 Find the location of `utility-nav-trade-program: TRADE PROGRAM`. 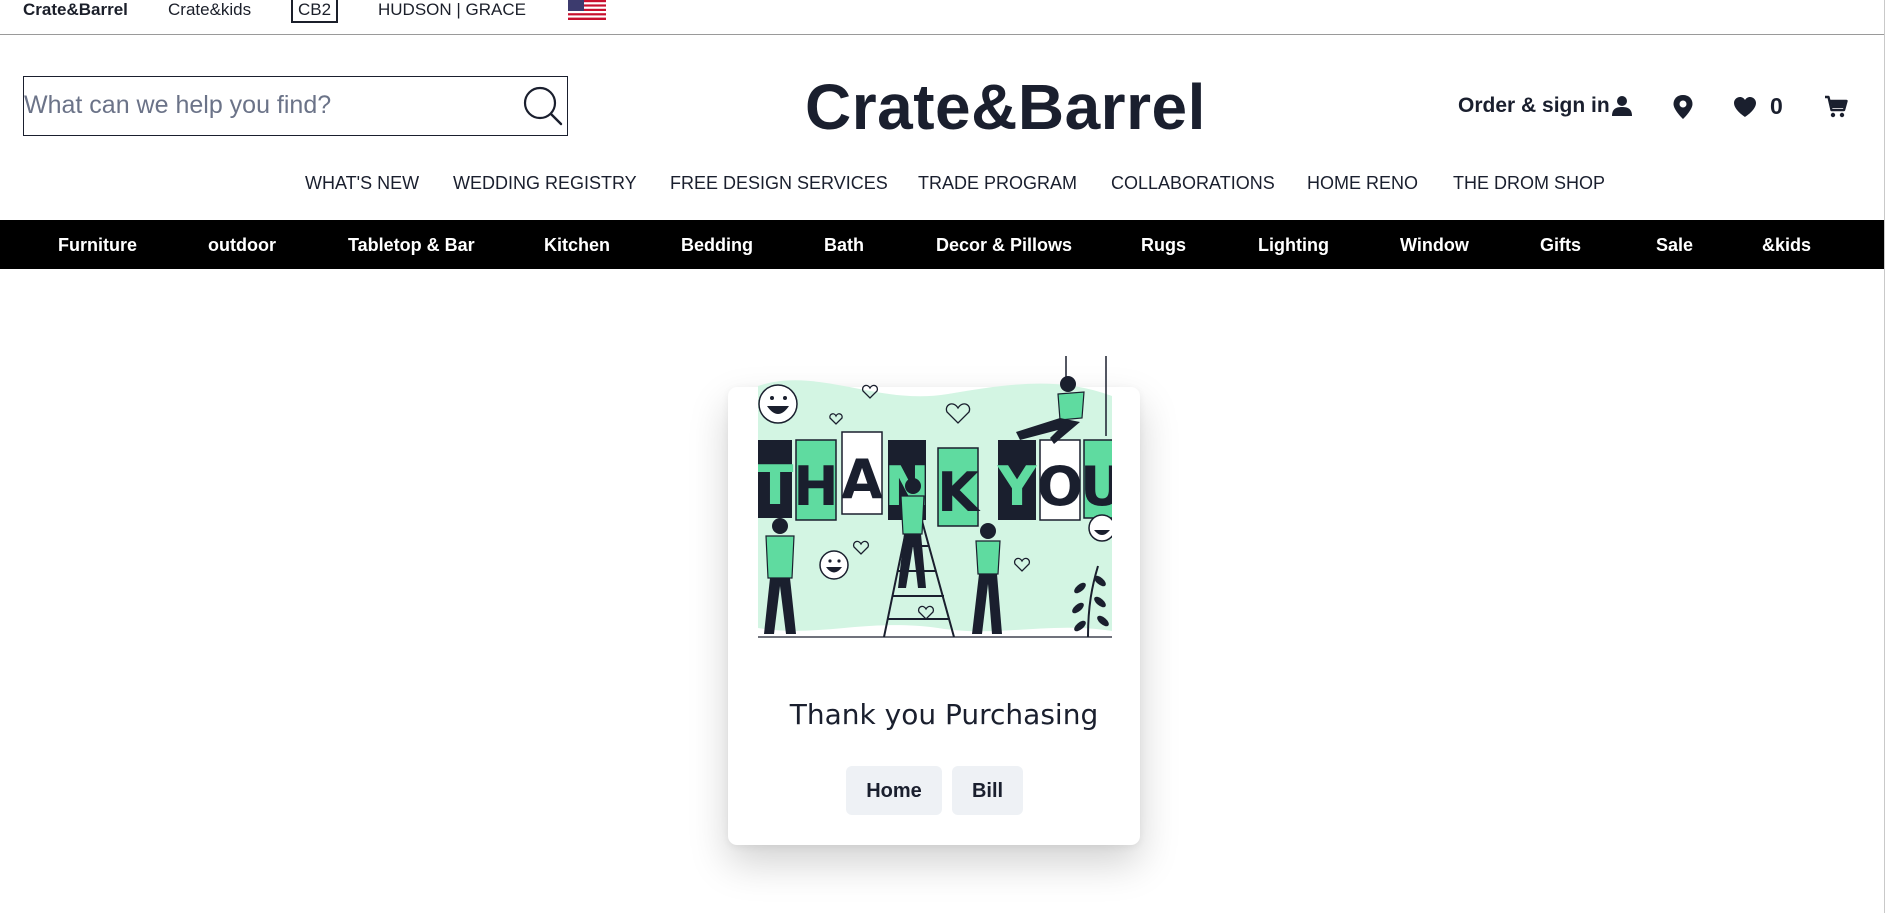

utility-nav-trade-program: TRADE PROGRAM is located at coordinates (997, 183).